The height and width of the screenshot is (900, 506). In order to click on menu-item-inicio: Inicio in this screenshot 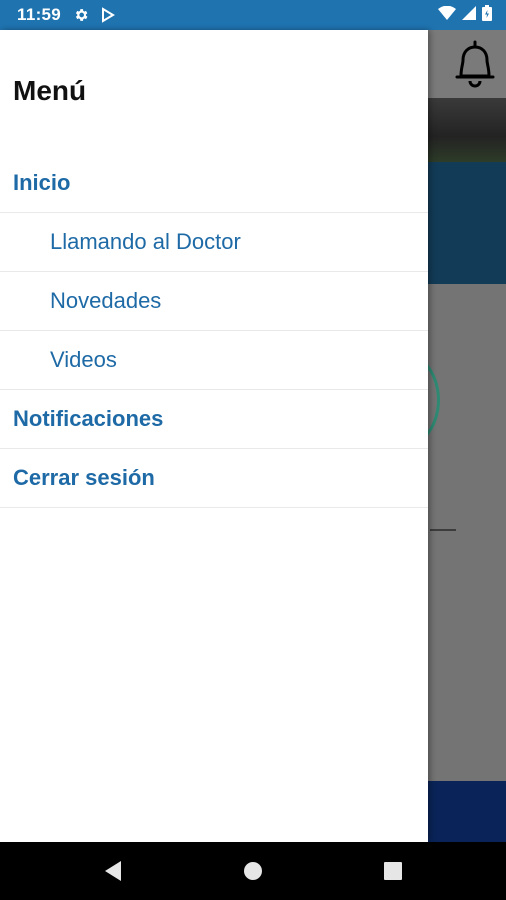, I will do `click(214, 183)`.